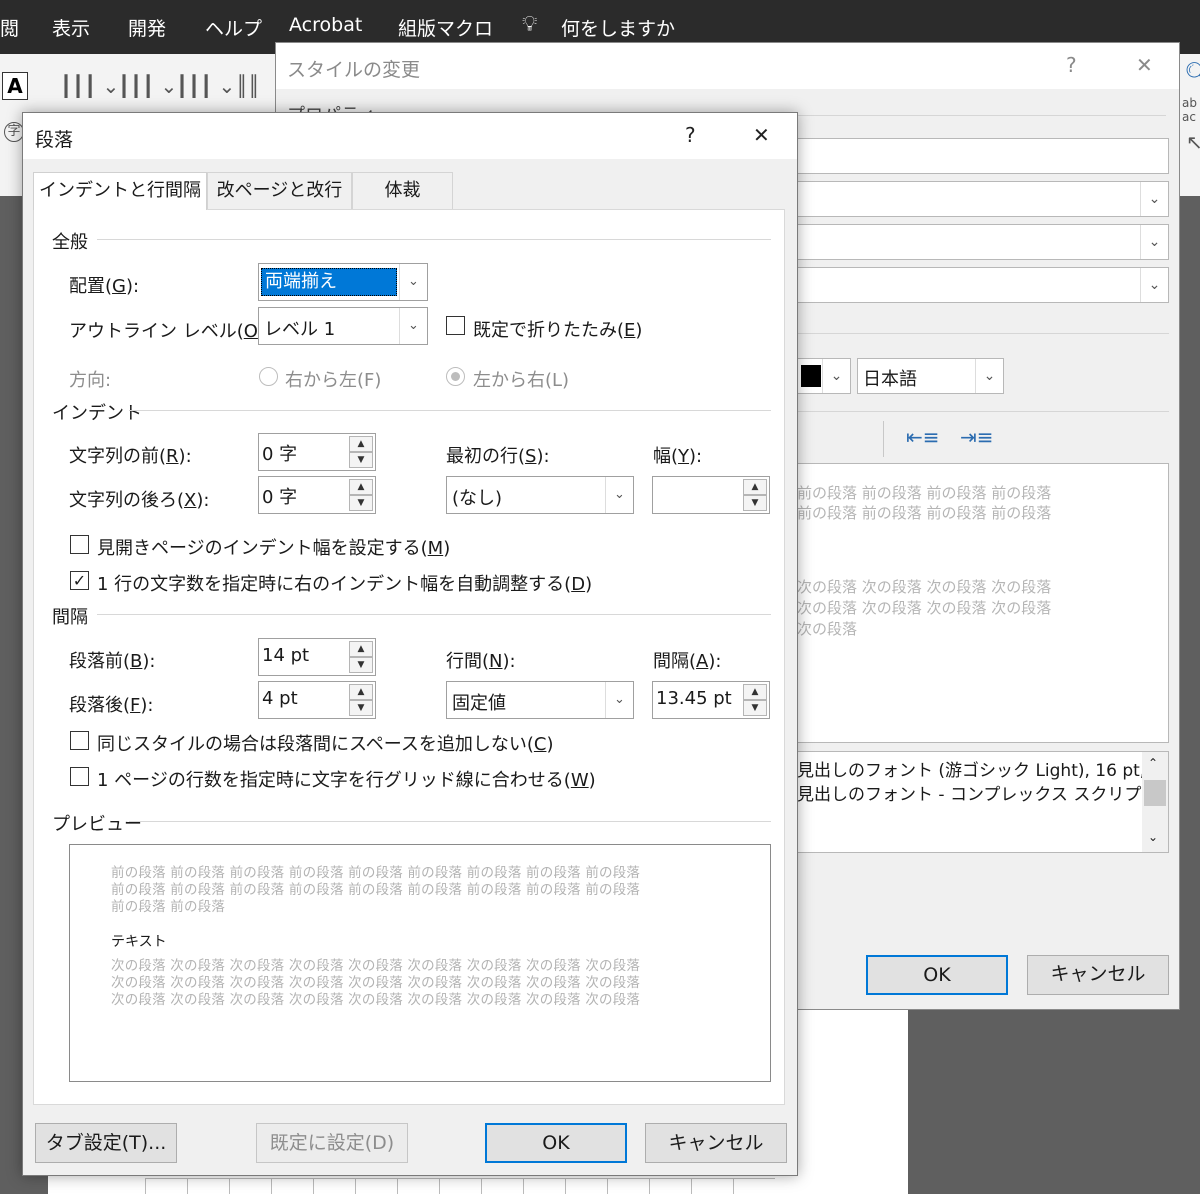 The height and width of the screenshot is (1194, 1200). What do you see at coordinates (54, 140) in the screenshot?
I see `dialog-title: 段落` at bounding box center [54, 140].